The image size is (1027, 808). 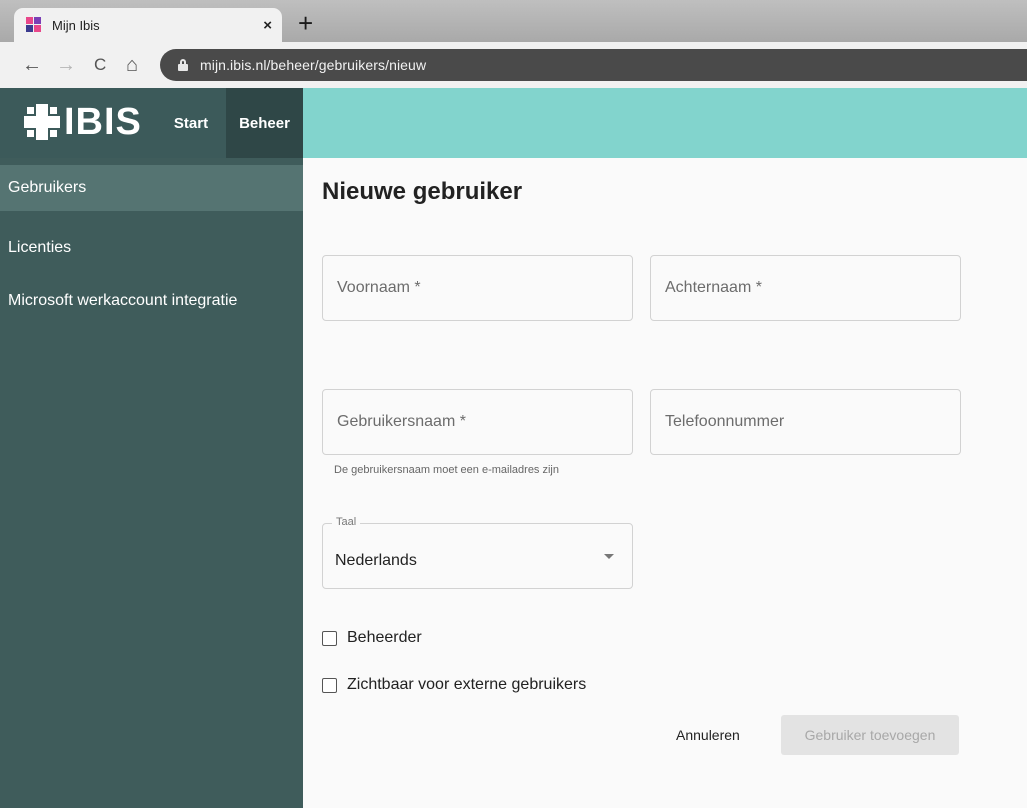 I want to click on last-name-input, so click(x=805, y=288).